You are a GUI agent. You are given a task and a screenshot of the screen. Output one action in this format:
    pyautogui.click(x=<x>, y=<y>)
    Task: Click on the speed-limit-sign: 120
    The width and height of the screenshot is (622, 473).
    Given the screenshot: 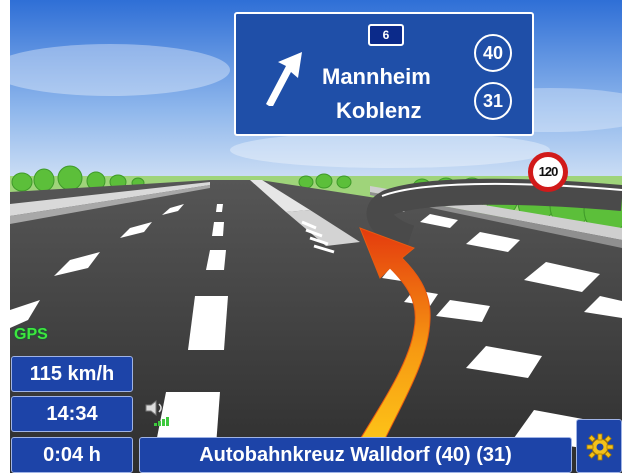 What is the action you would take?
    pyautogui.click(x=548, y=172)
    